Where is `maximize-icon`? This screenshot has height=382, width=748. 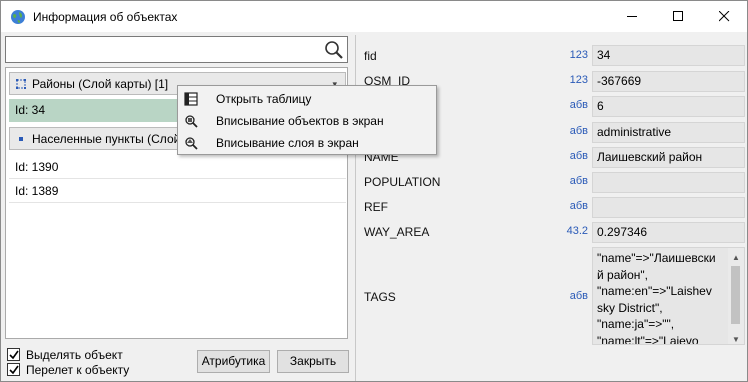 maximize-icon is located at coordinates (678, 16).